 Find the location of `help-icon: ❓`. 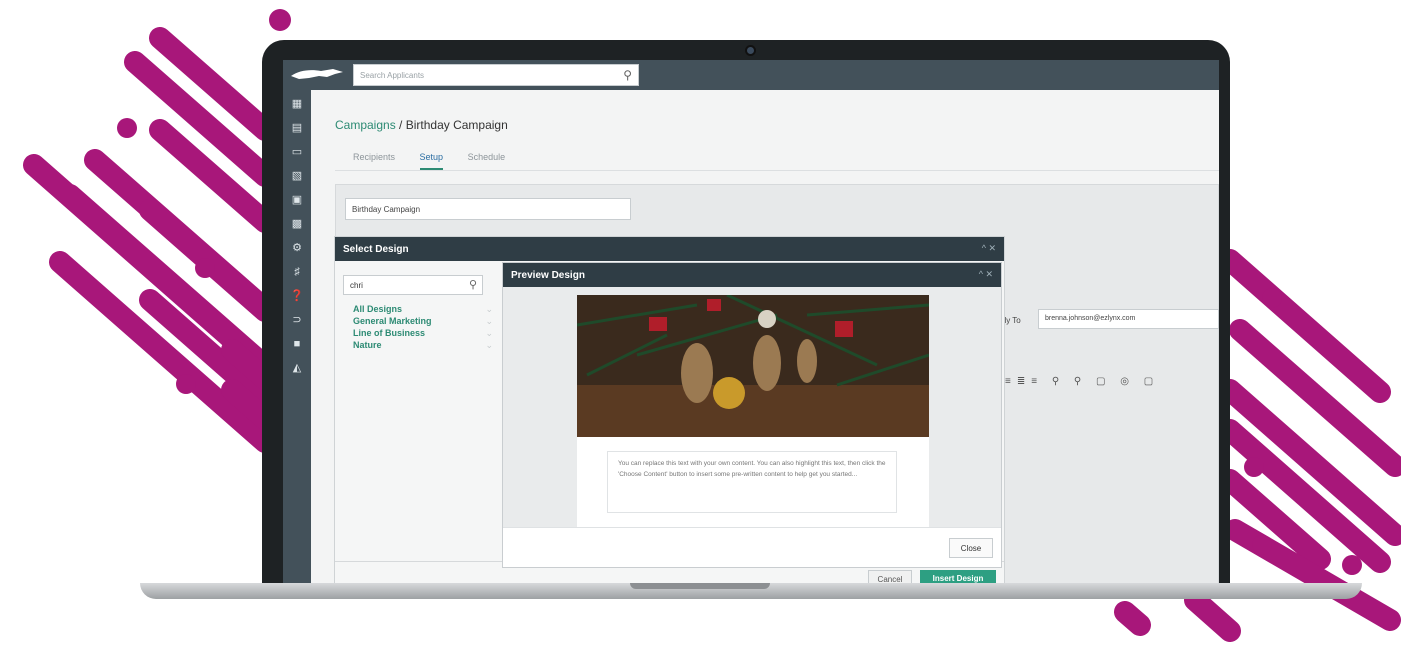

help-icon: ❓ is located at coordinates (297, 296).